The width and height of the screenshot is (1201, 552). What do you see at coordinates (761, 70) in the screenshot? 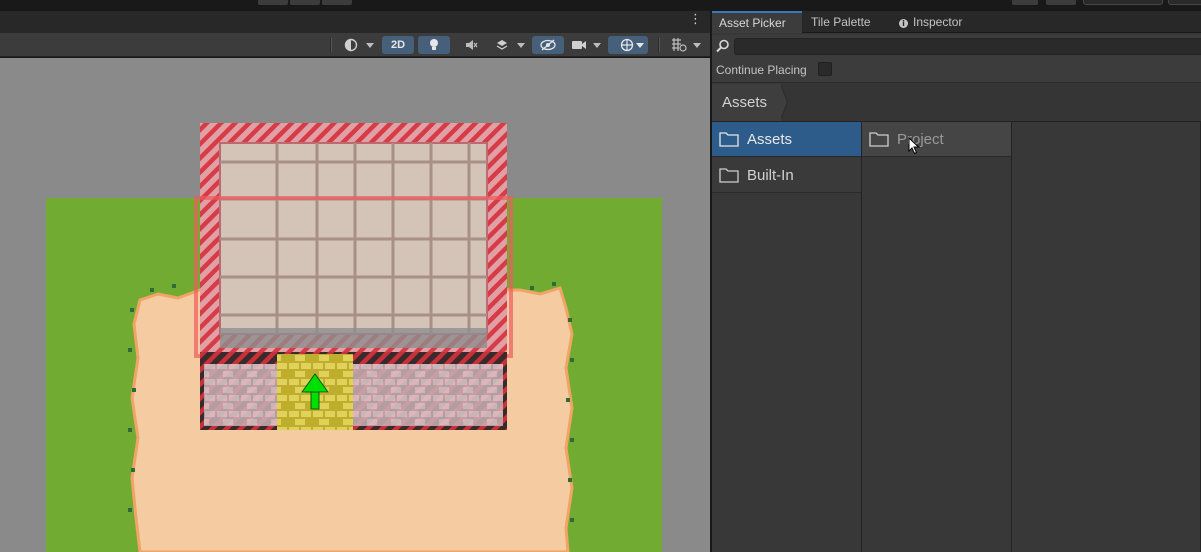
I see `continue-placing-label: Continue Placing` at bounding box center [761, 70].